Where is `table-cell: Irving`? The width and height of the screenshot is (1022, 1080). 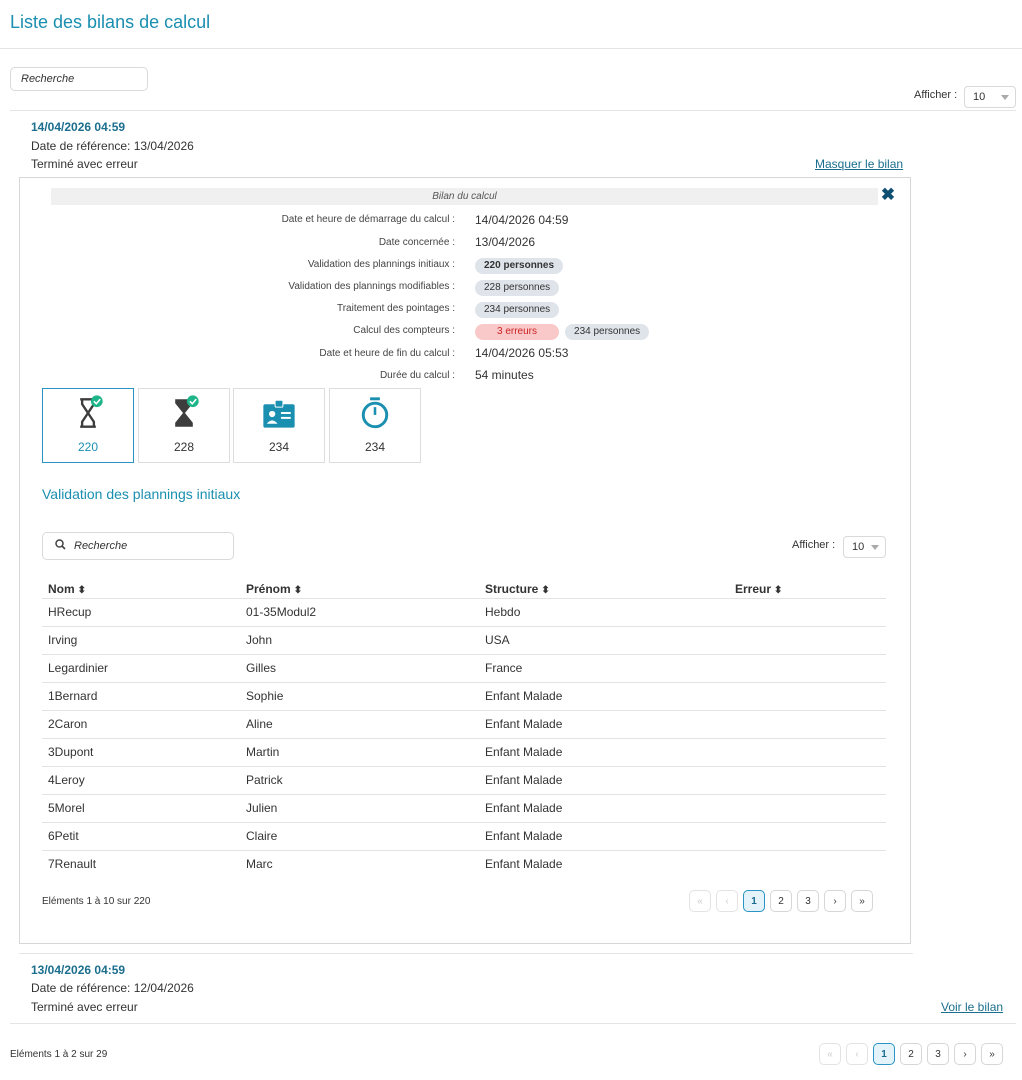
table-cell: Irving is located at coordinates (63, 640).